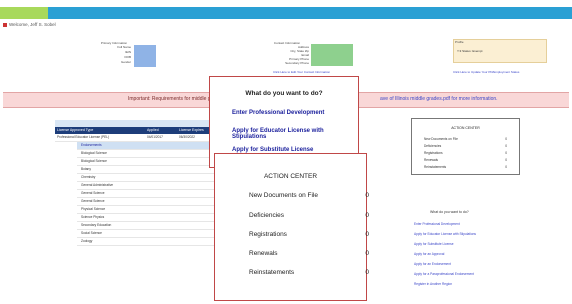 This screenshot has height=304, width=572. What do you see at coordinates (470, 51) in the screenshot?
I see `profile-status: Y:3 Status: Exempt` at bounding box center [470, 51].